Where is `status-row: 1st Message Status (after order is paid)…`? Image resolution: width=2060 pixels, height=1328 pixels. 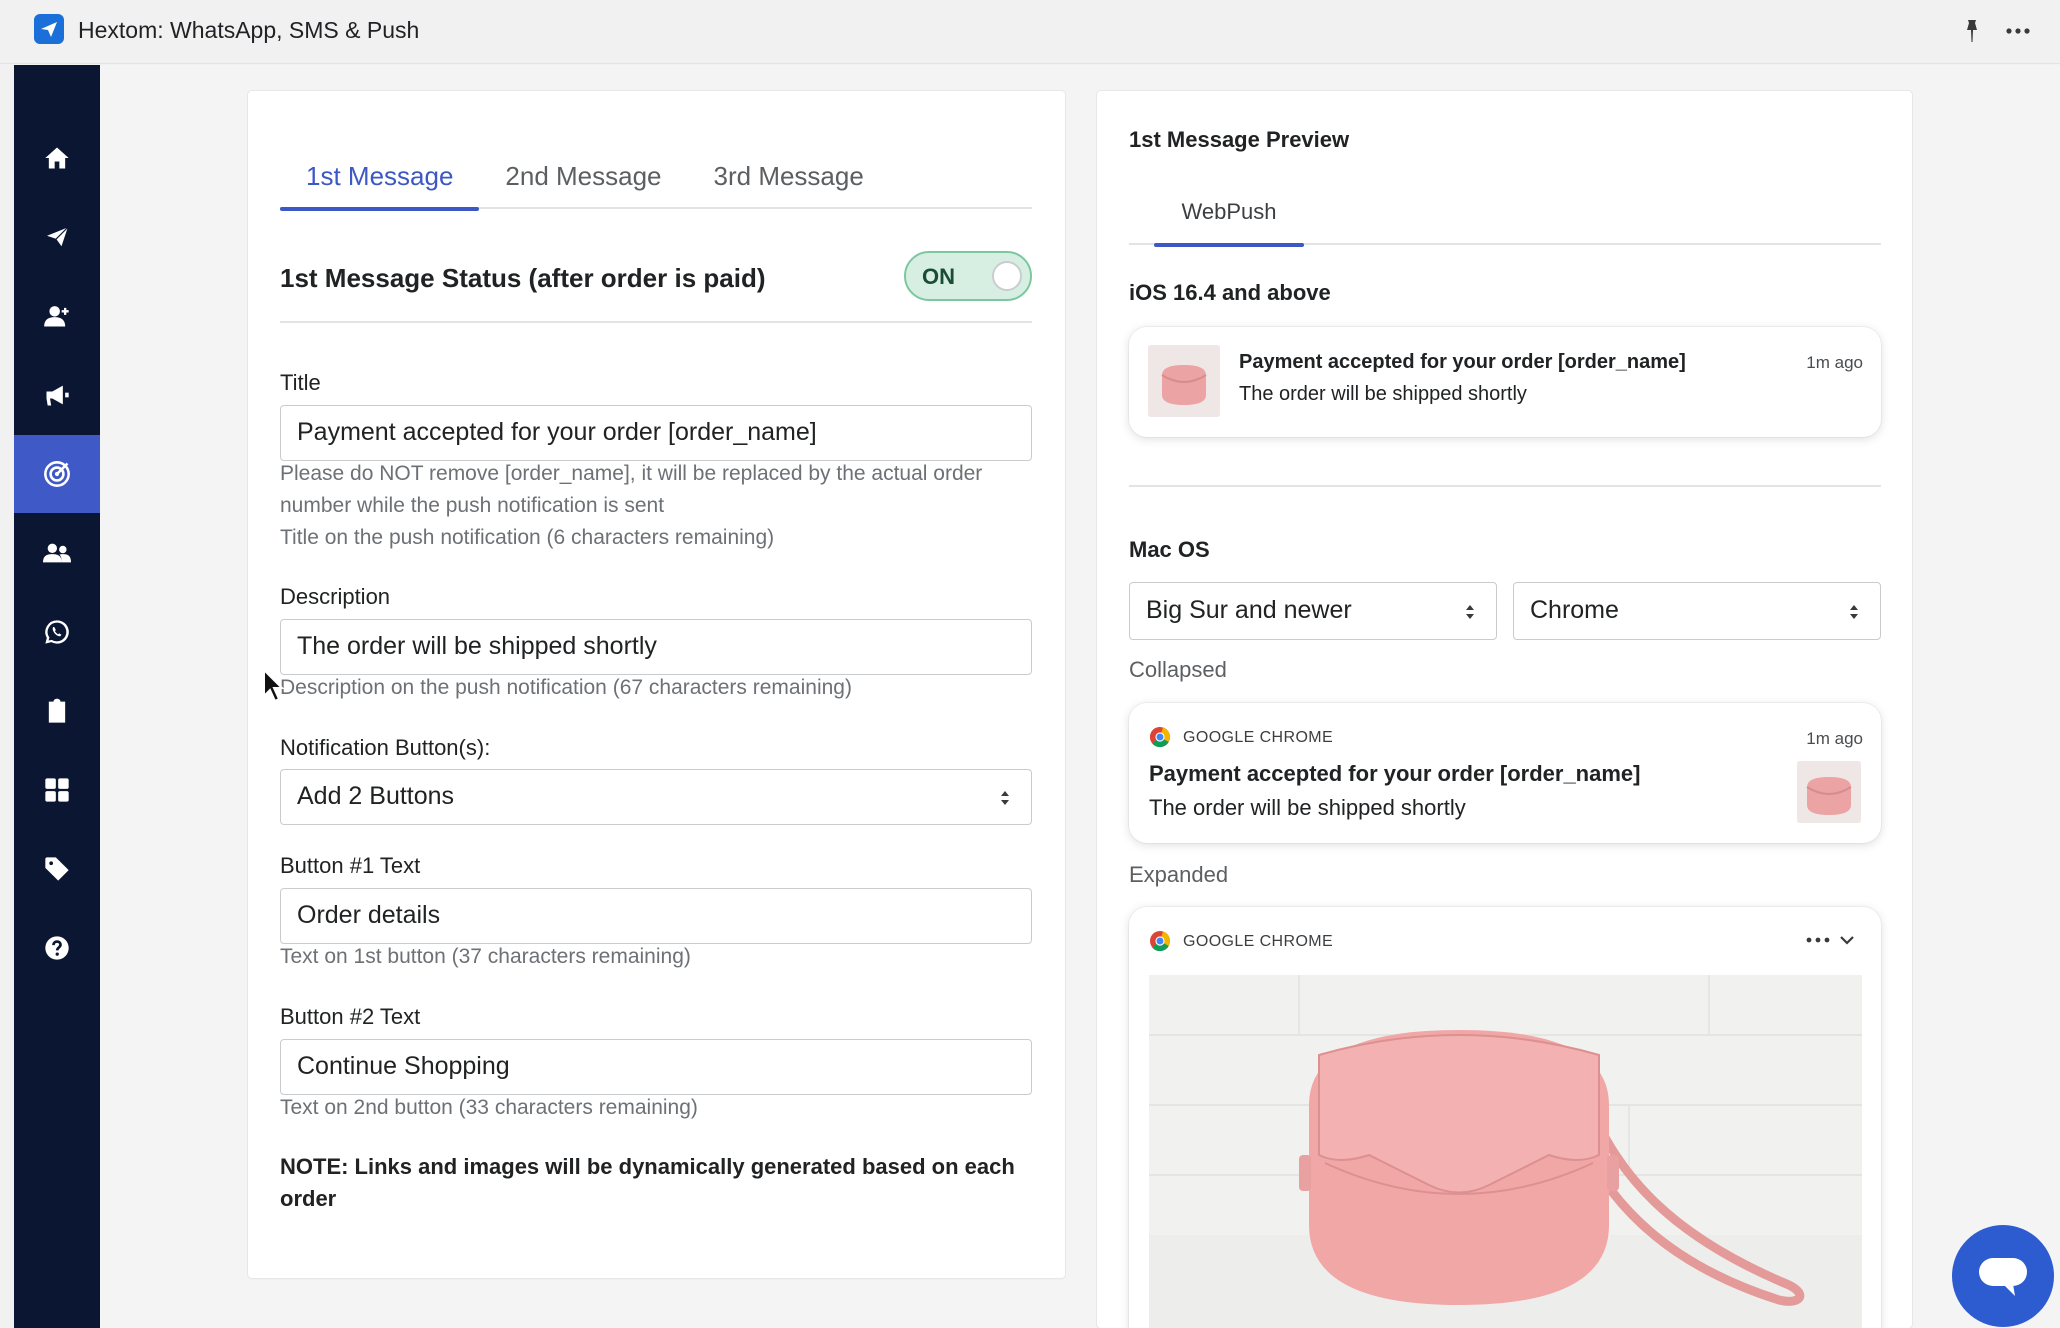
status-row: 1st Message Status (after order is paid)… is located at coordinates (656, 287).